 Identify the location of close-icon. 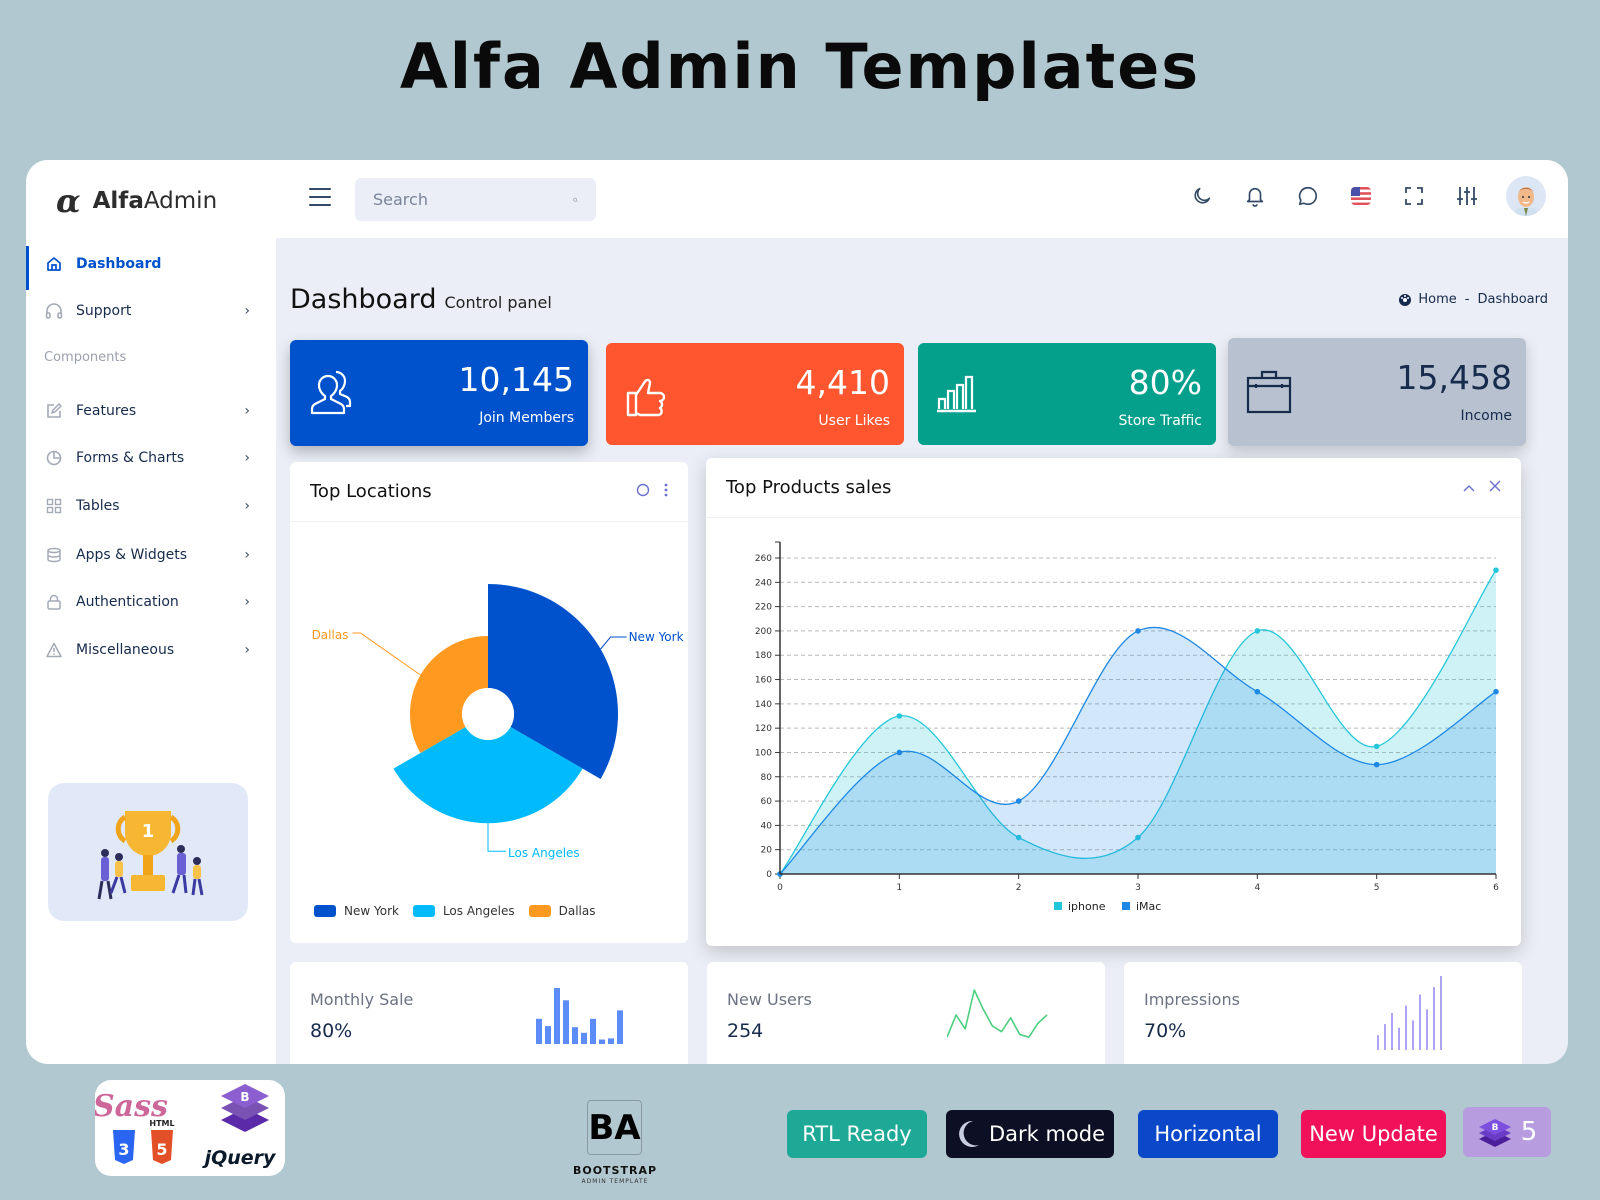
(1495, 488).